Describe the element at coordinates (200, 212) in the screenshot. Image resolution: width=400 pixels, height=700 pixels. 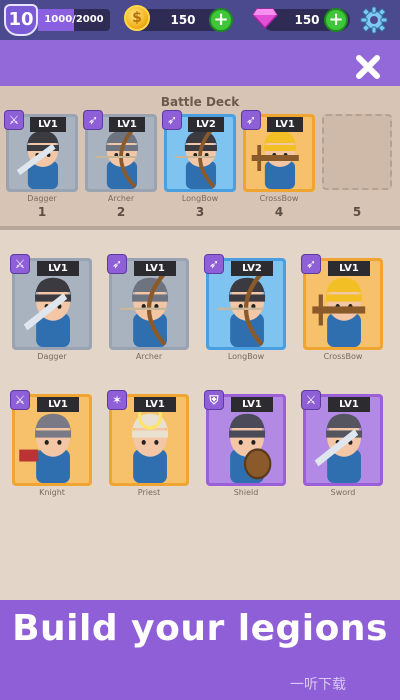
I see `deck-slot-number: 3` at that location.